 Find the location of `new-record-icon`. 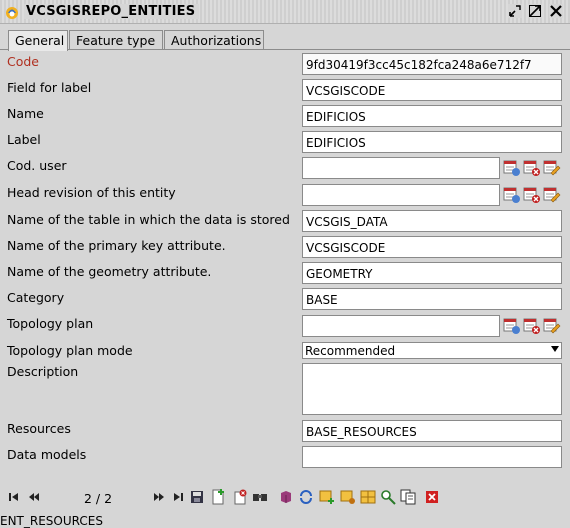

new-record-icon is located at coordinates (218, 497).